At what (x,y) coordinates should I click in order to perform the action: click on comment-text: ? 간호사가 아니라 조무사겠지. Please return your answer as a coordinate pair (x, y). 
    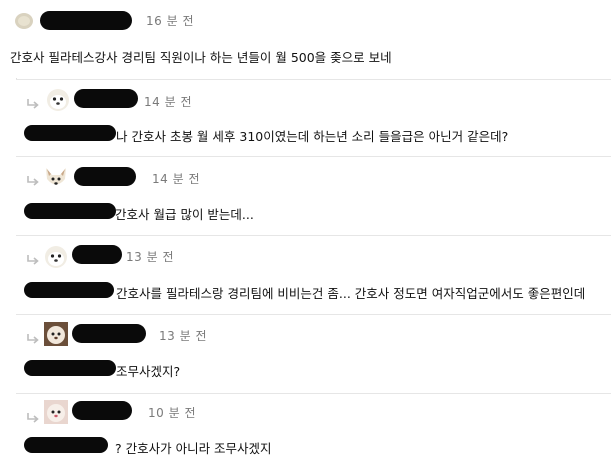
    Looking at the image, I should click on (193, 448).